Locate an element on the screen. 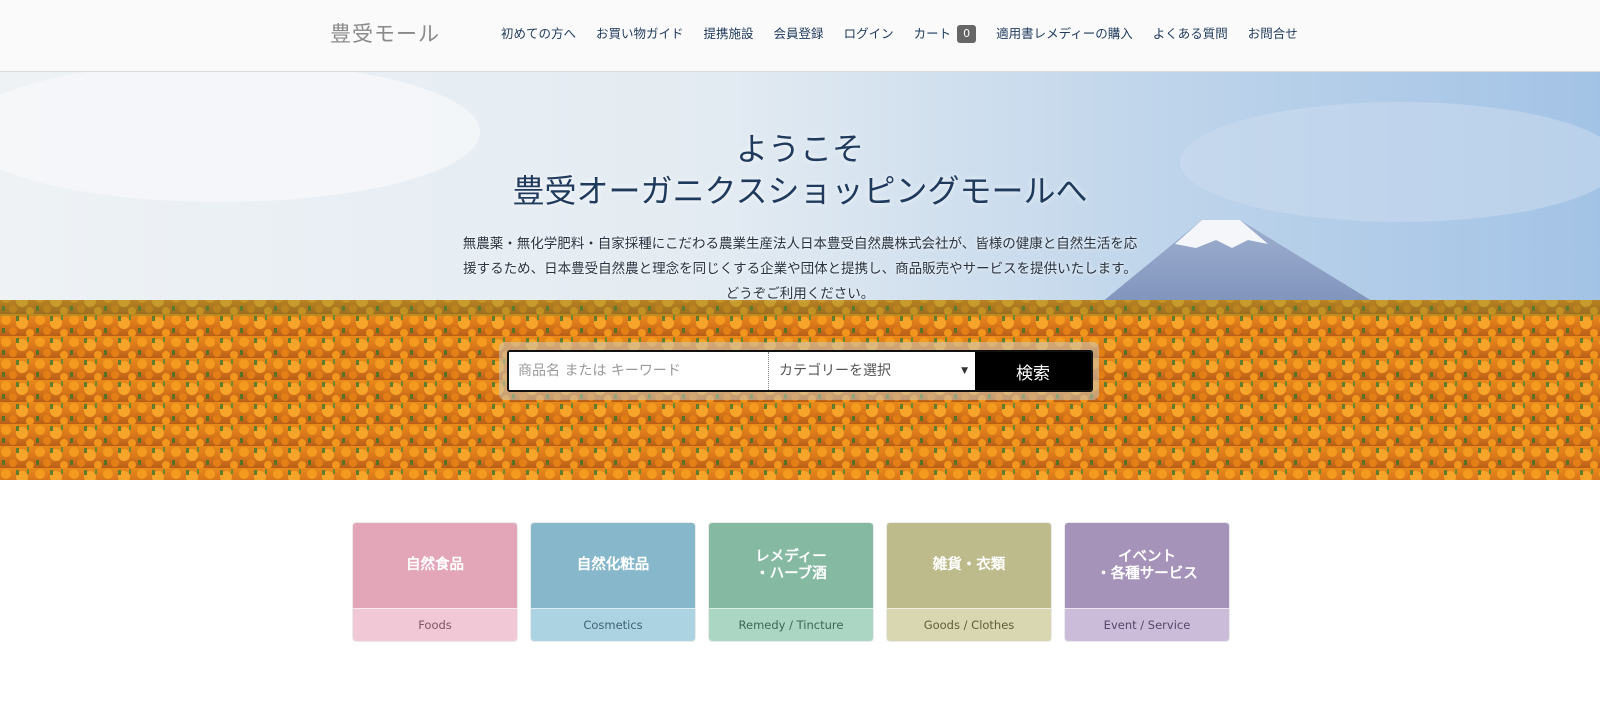  search-input is located at coordinates (639, 371).